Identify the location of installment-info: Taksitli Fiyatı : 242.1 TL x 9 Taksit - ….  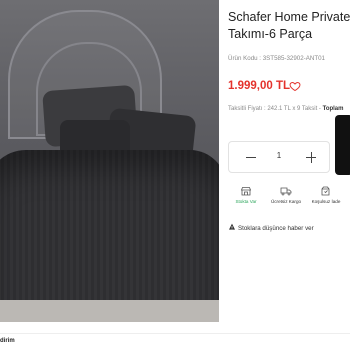
(286, 109).